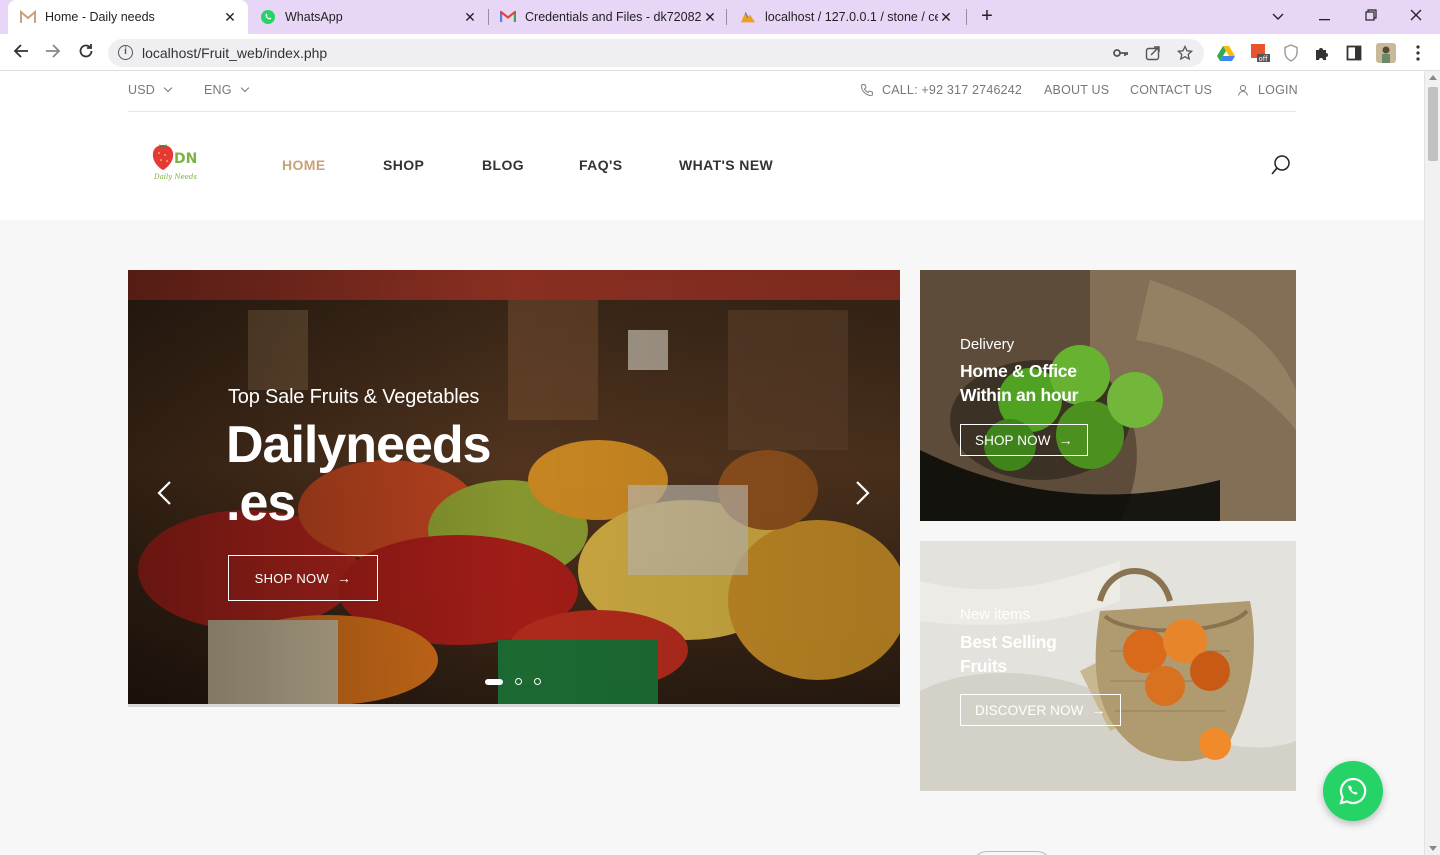  I want to click on section-heading-pill, so click(1012, 853).